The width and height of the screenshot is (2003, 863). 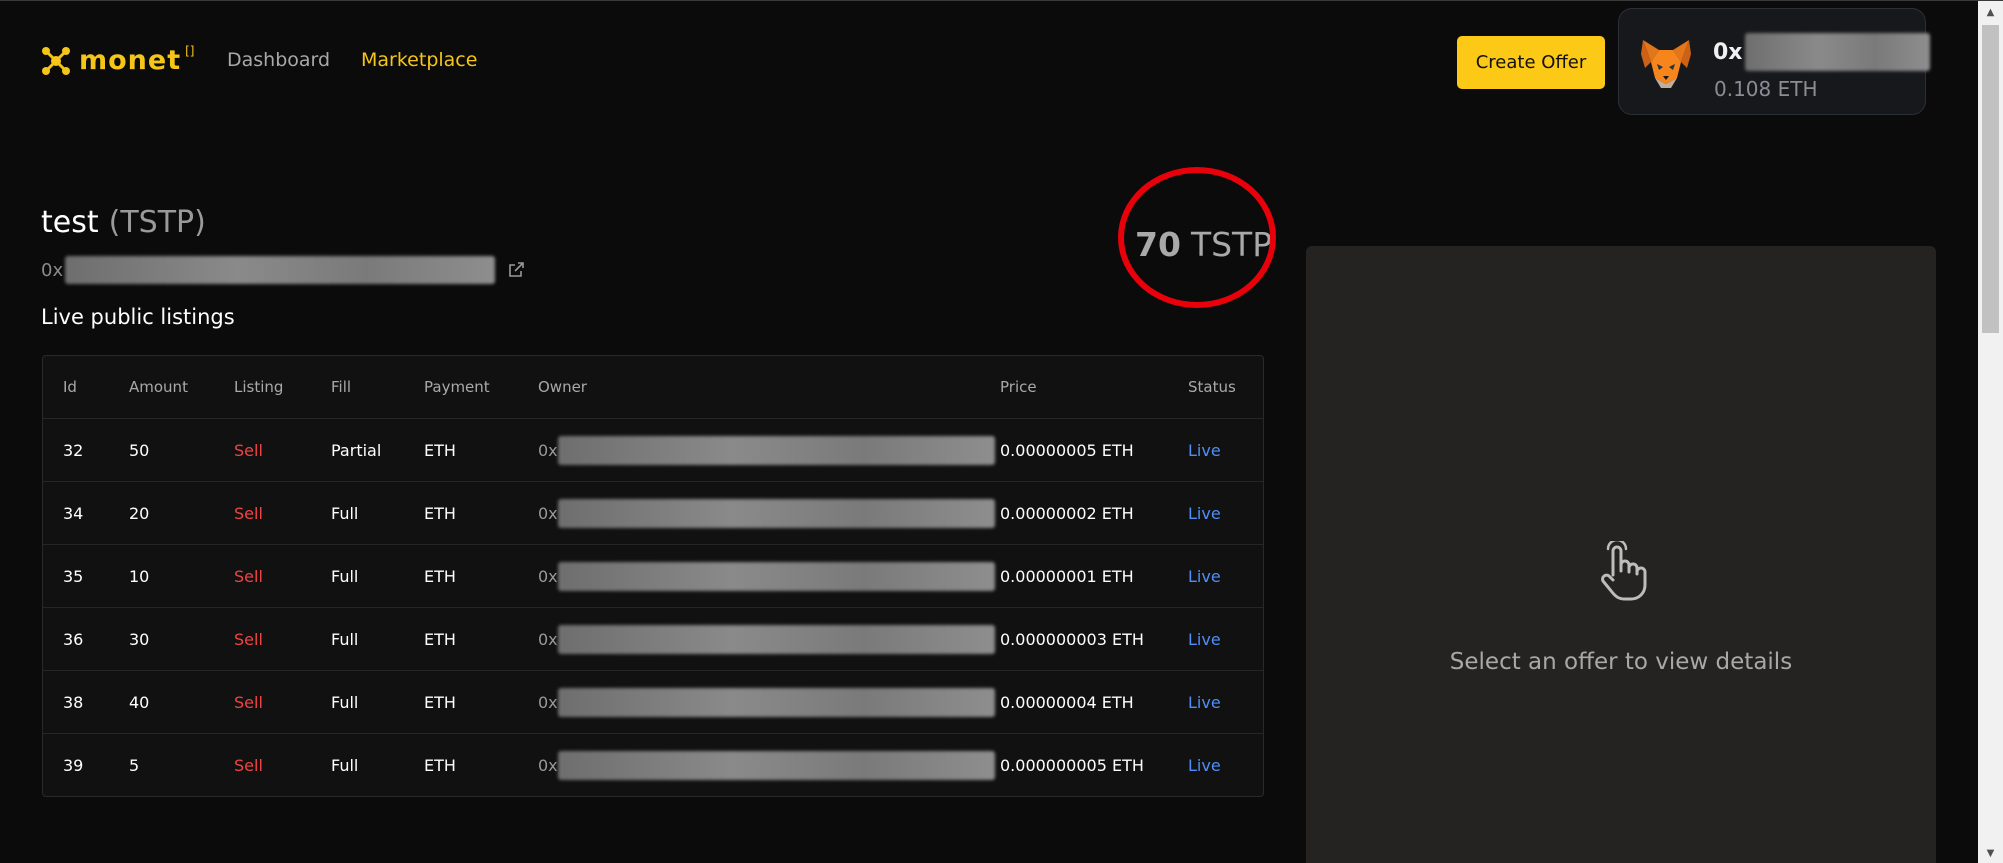 I want to click on cell-id: 35, so click(x=73, y=576).